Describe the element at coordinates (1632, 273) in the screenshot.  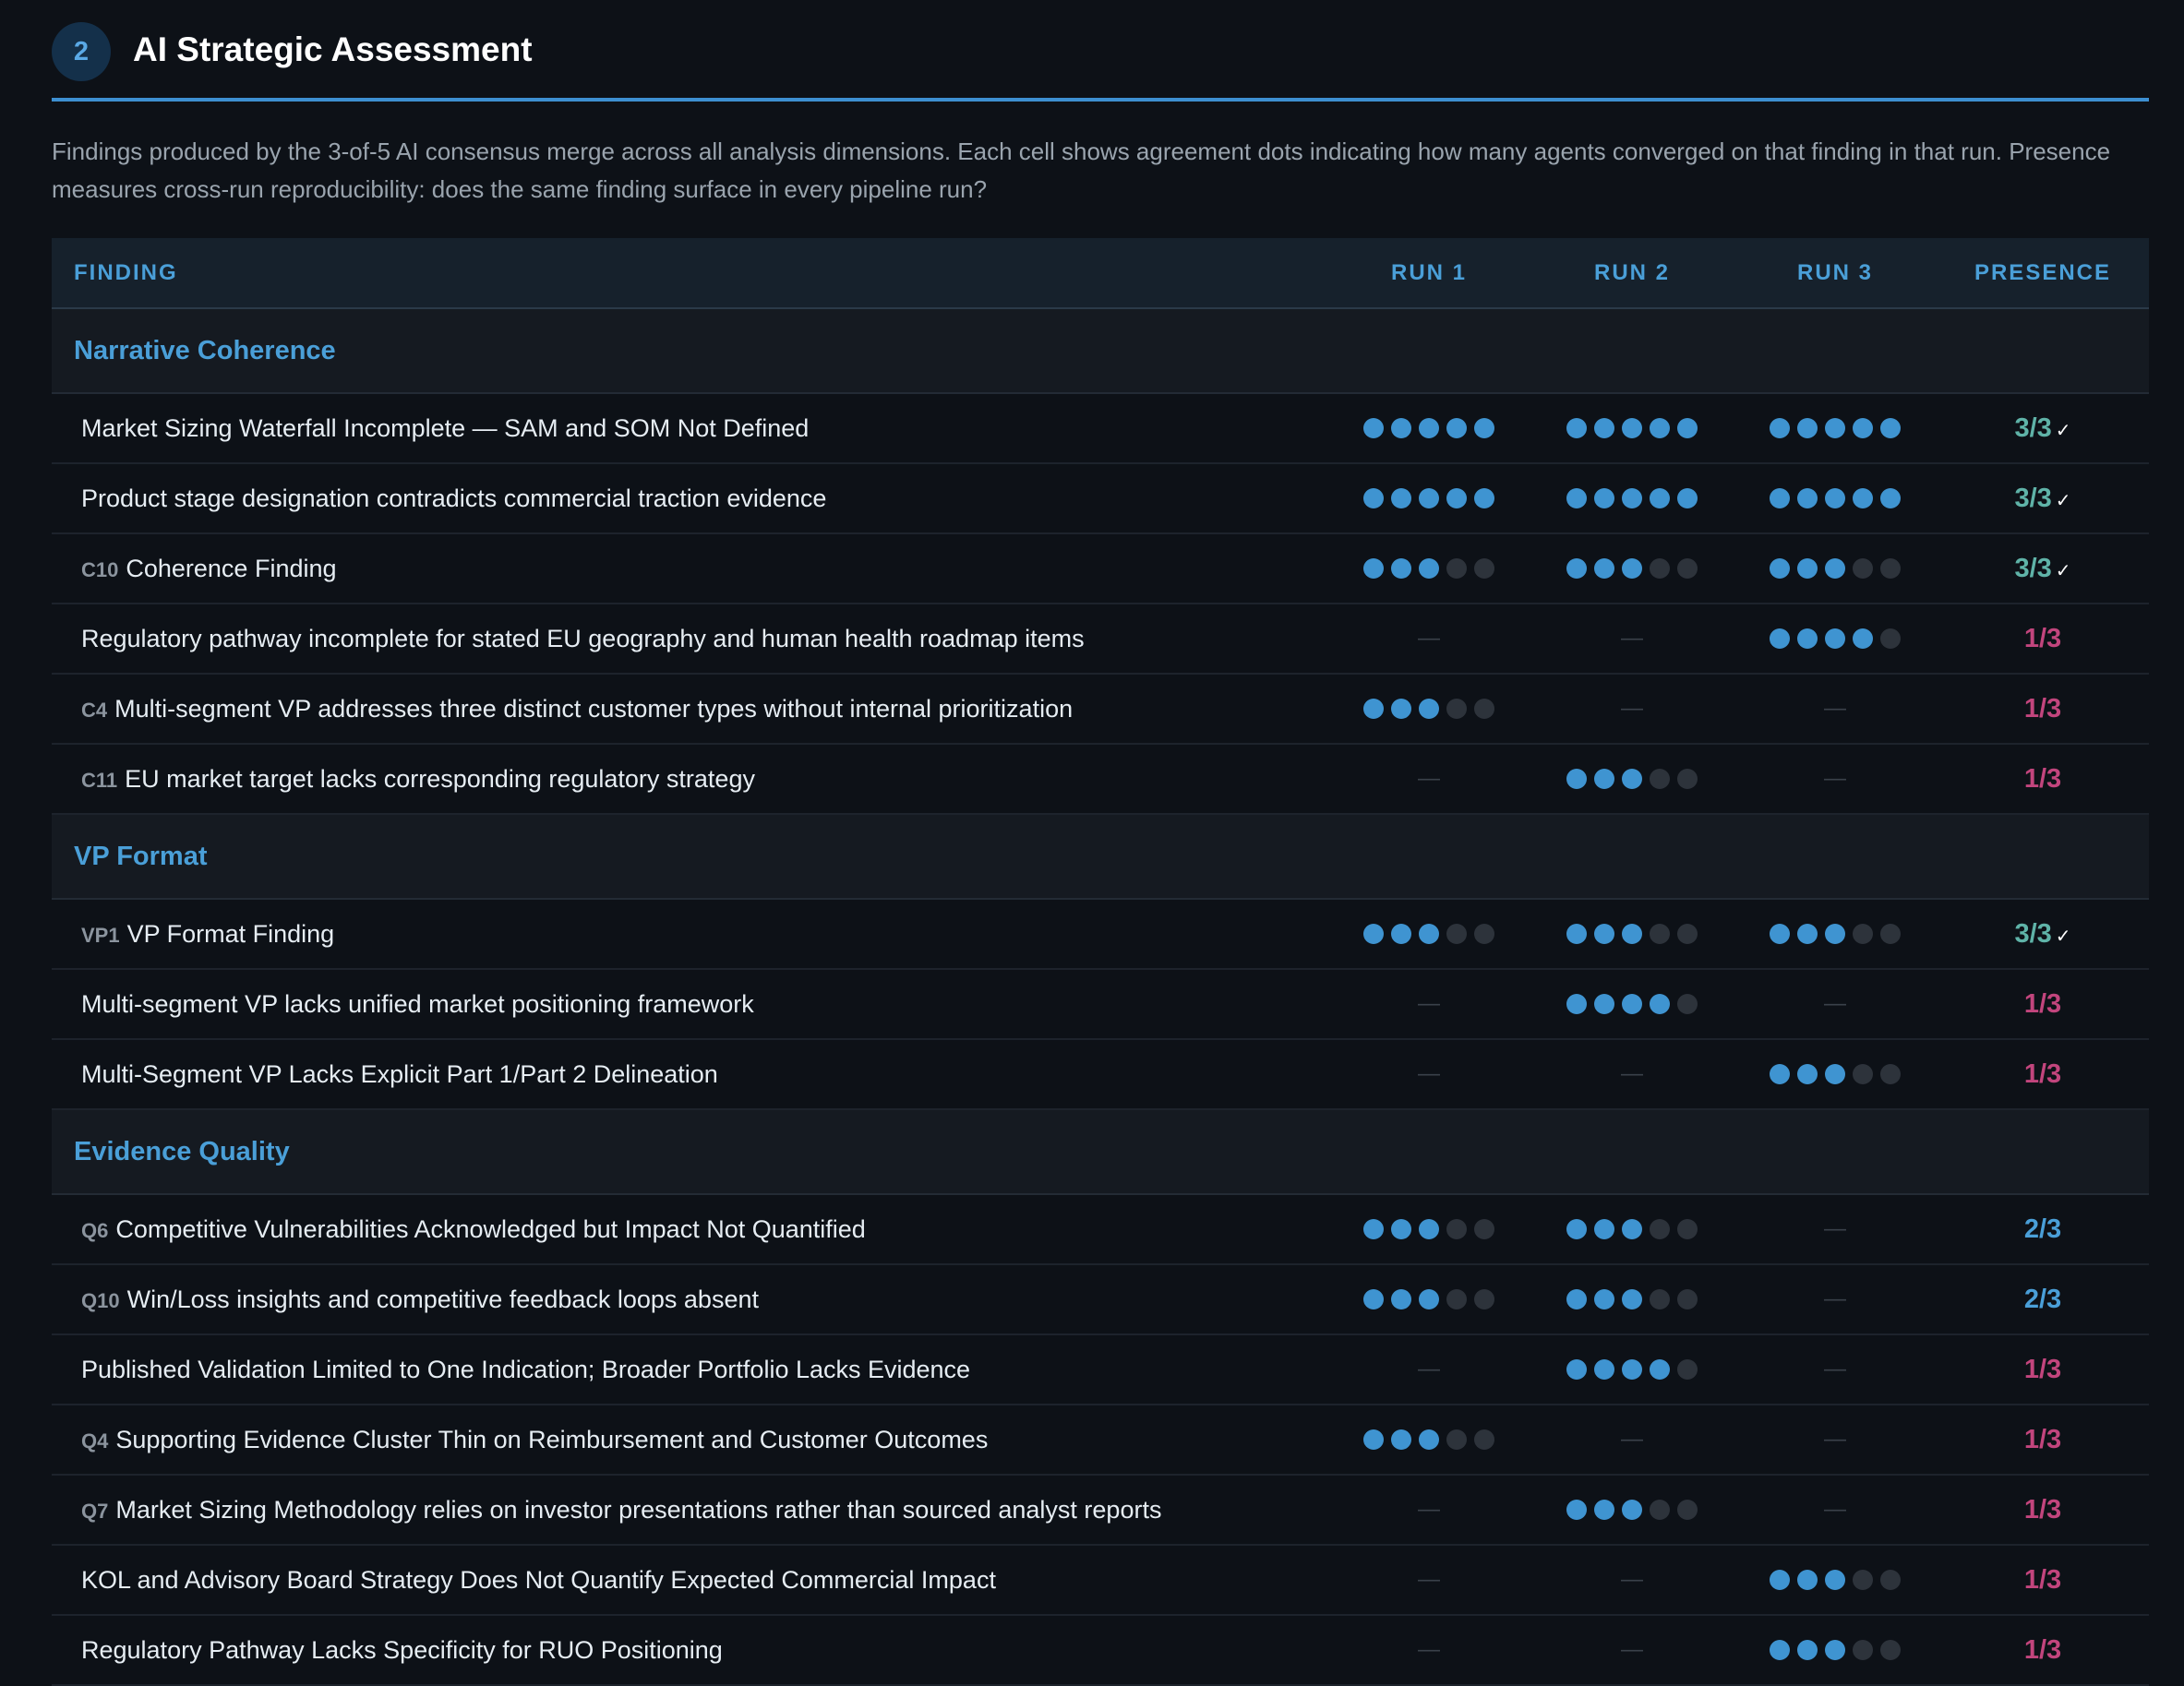
I see `header-run-2: RUN 2` at that location.